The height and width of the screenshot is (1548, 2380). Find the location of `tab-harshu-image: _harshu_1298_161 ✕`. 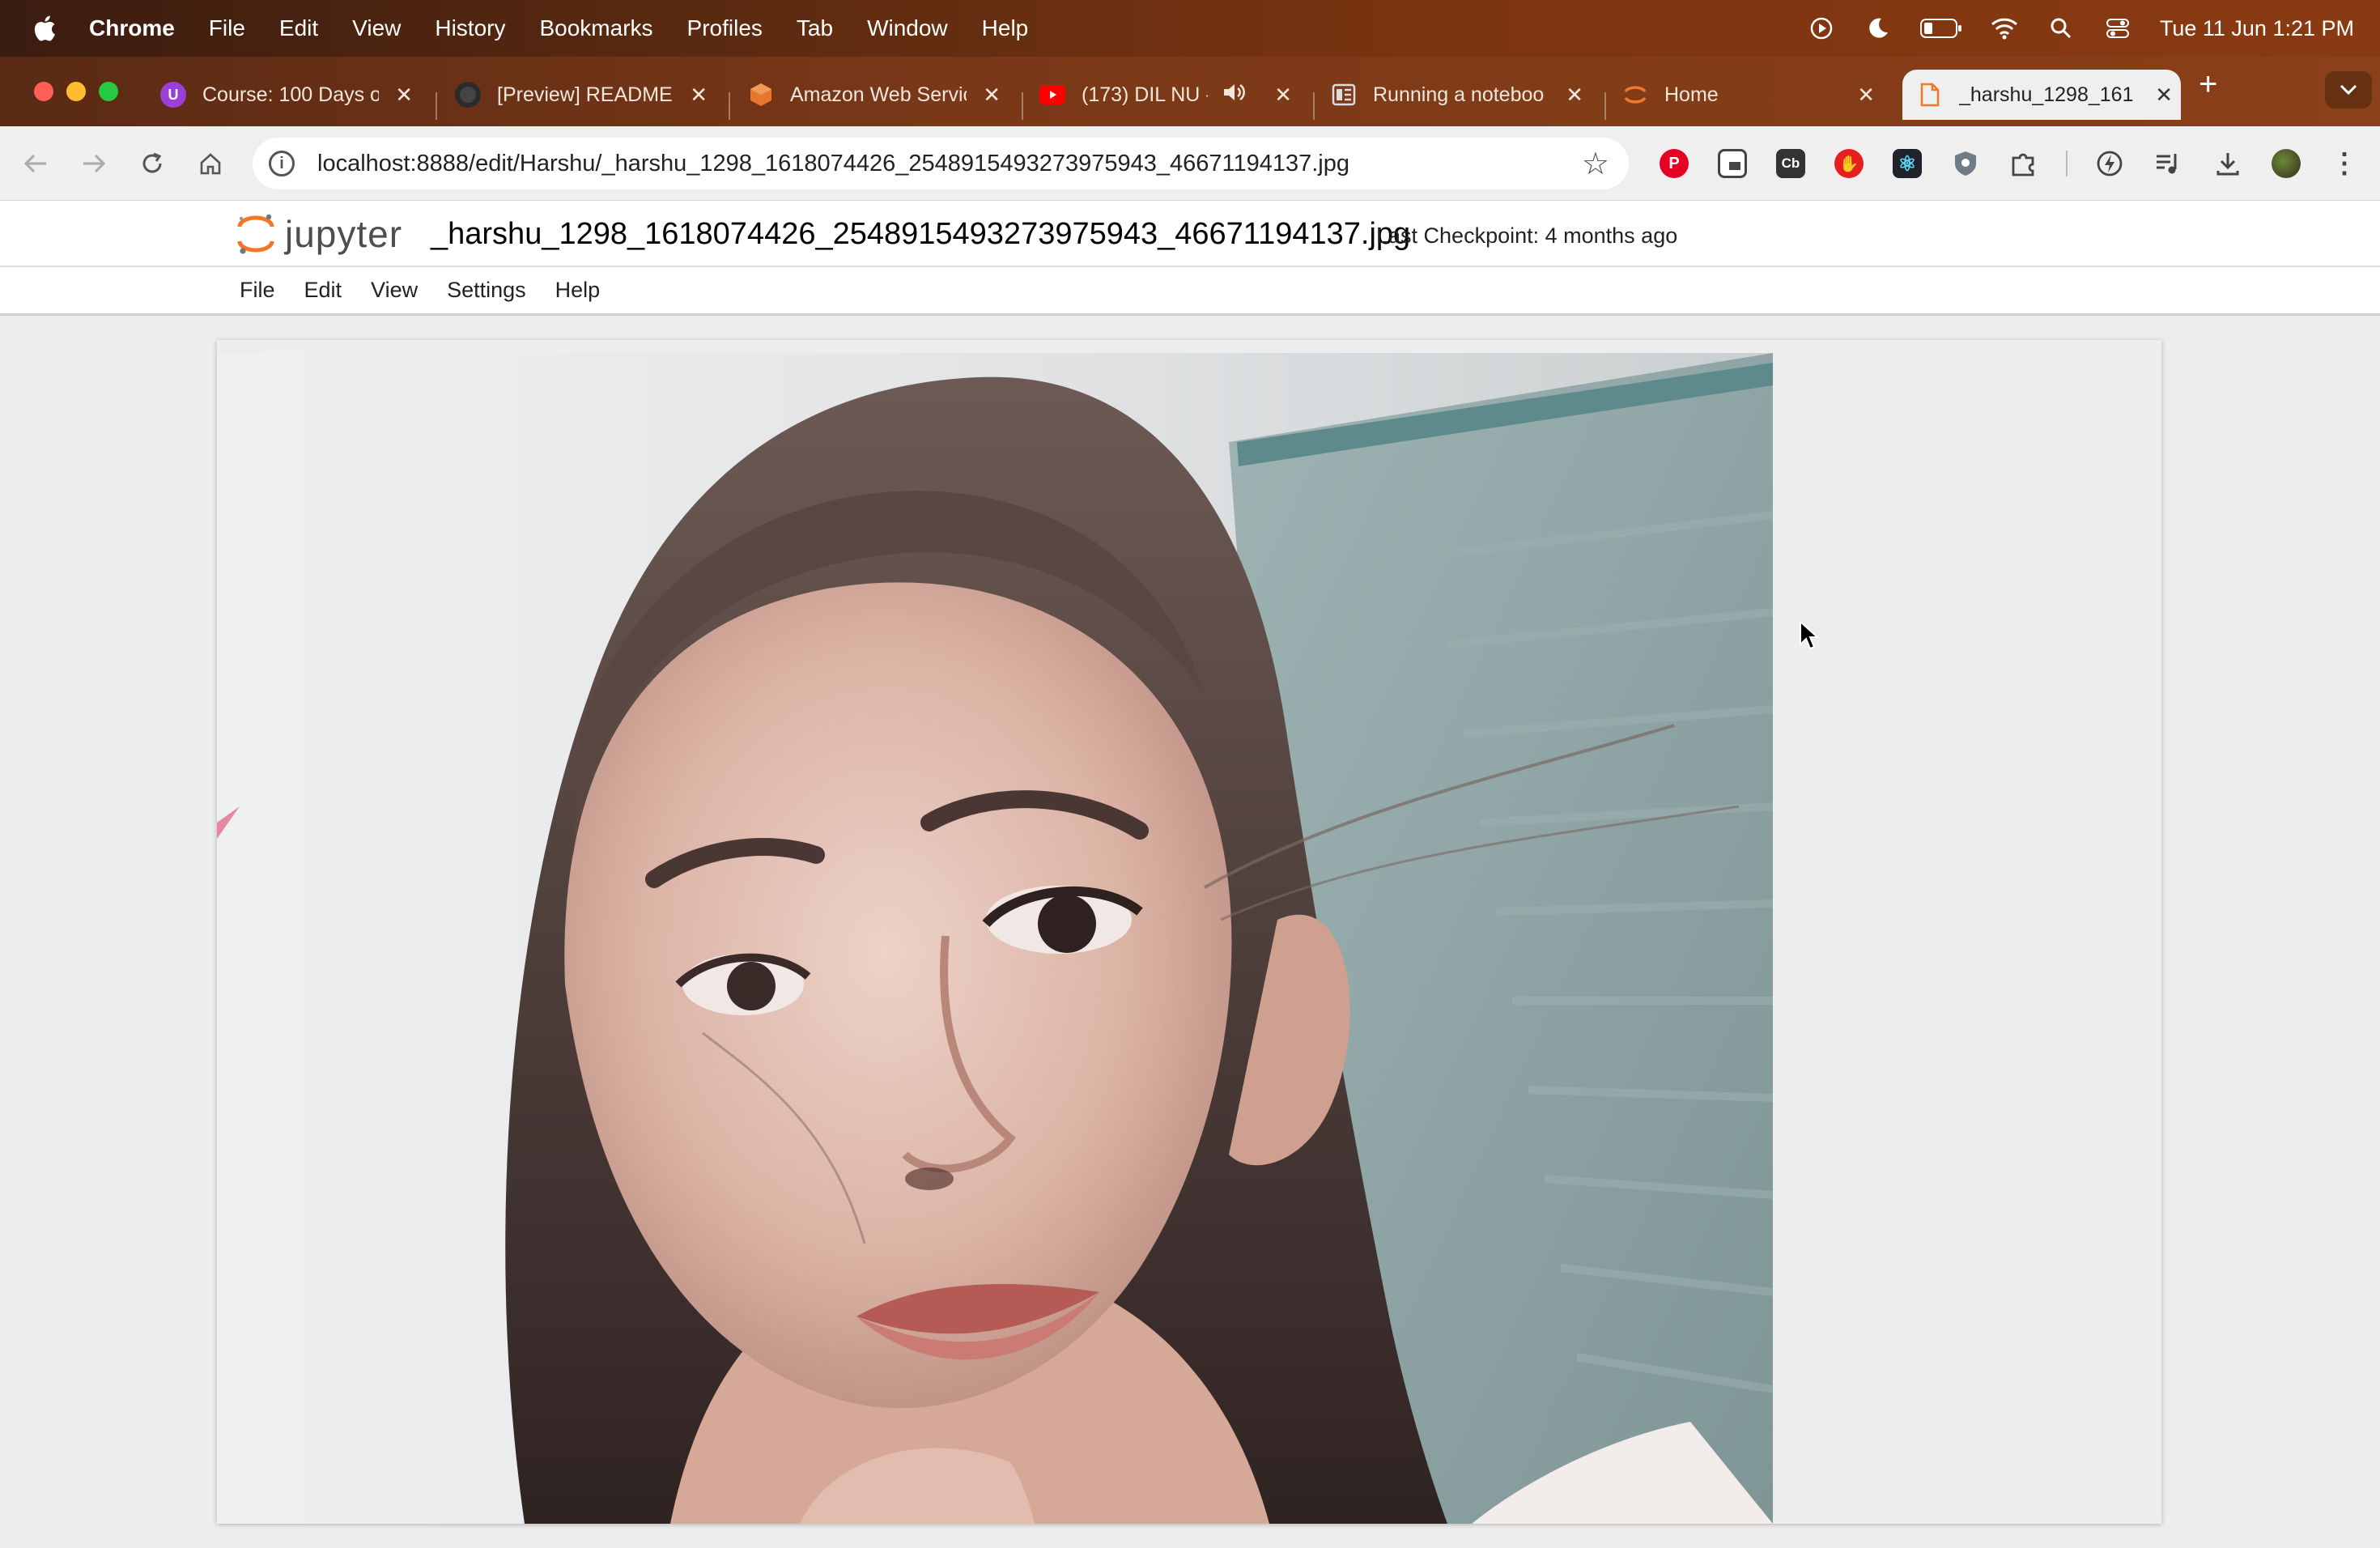

tab-harshu-image: _harshu_1298_161 ✕ is located at coordinates (2042, 95).